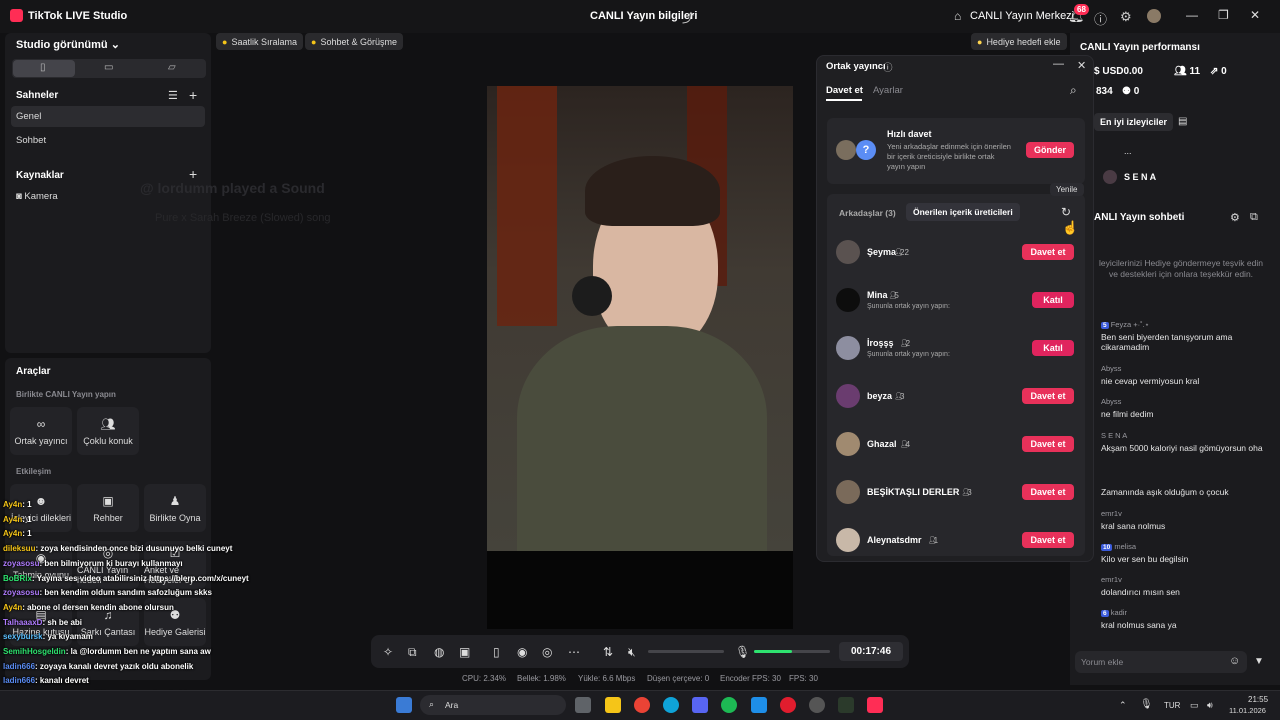  I want to click on tiktok-logo, so click(16, 15).